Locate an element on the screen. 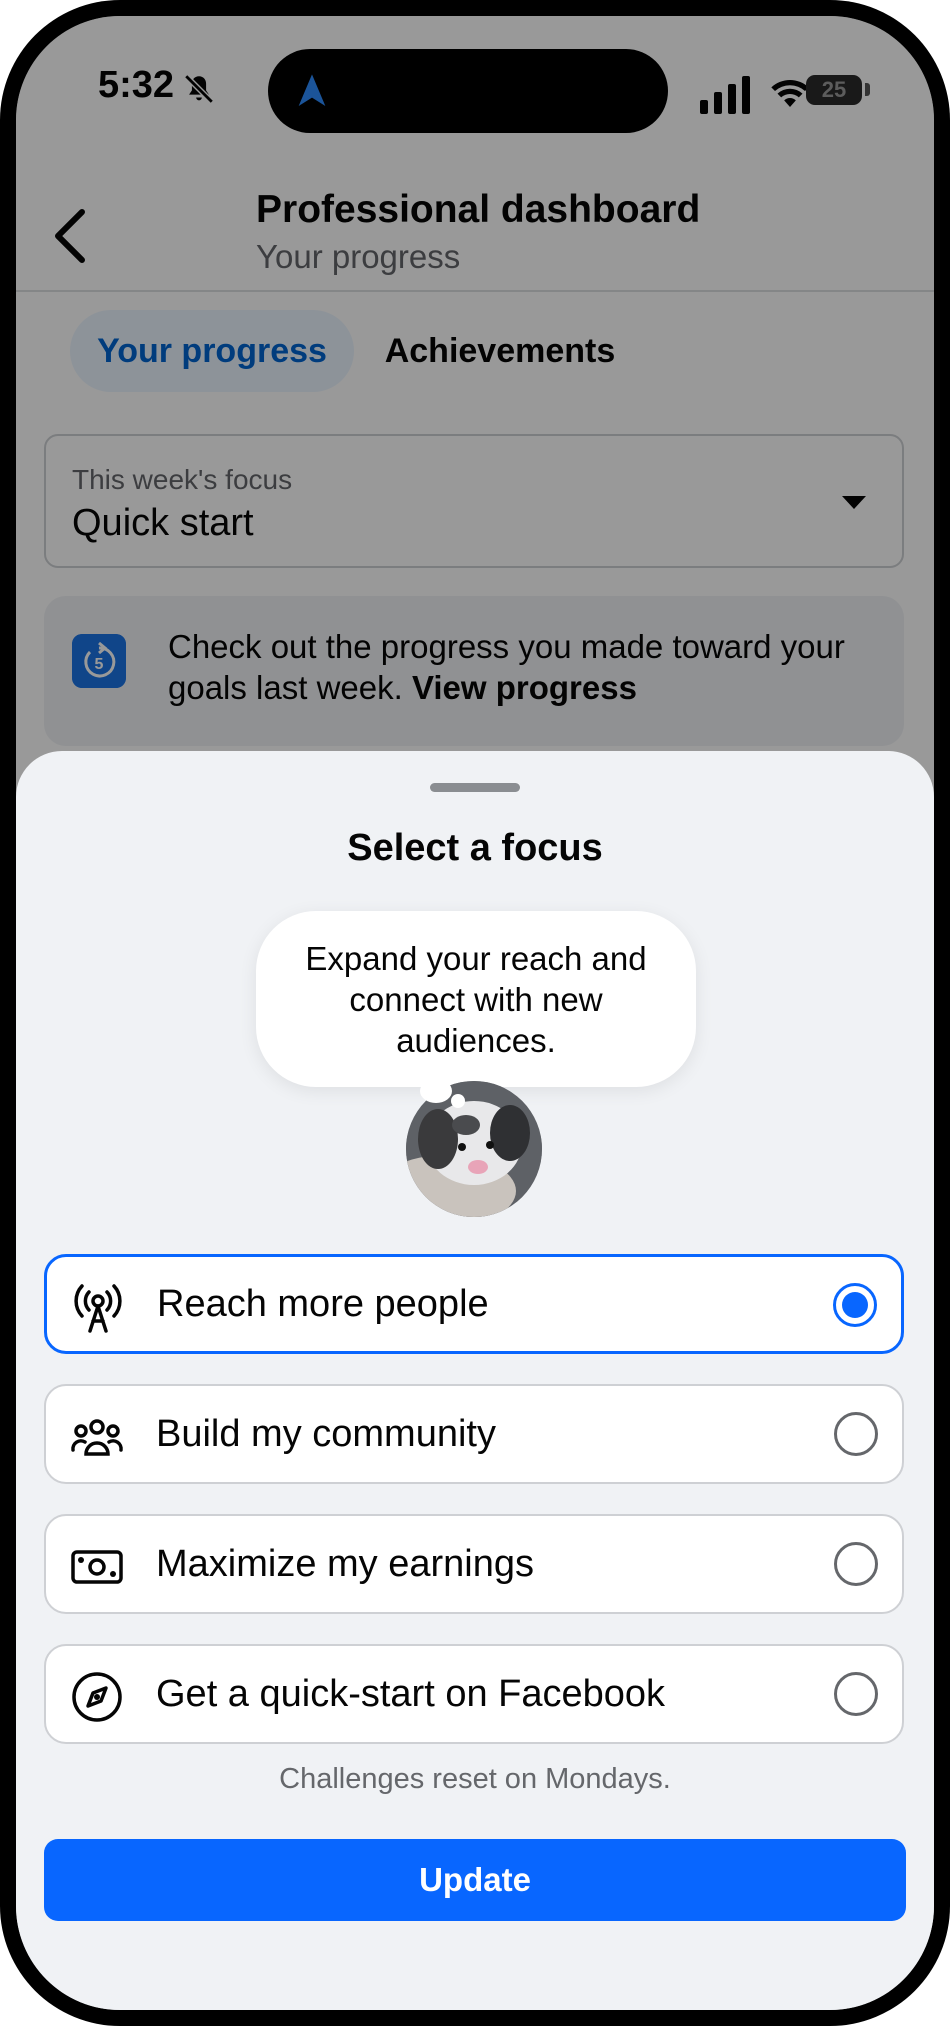 Image resolution: width=950 pixels, height=2026 pixels. compass-icon is located at coordinates (97, 1697).